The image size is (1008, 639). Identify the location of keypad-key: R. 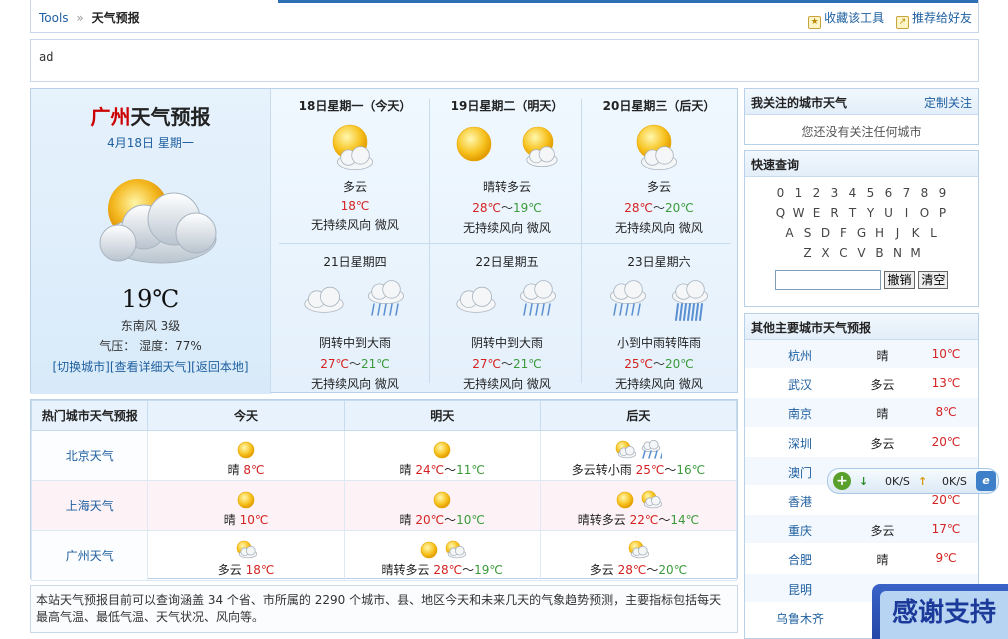
(835, 213).